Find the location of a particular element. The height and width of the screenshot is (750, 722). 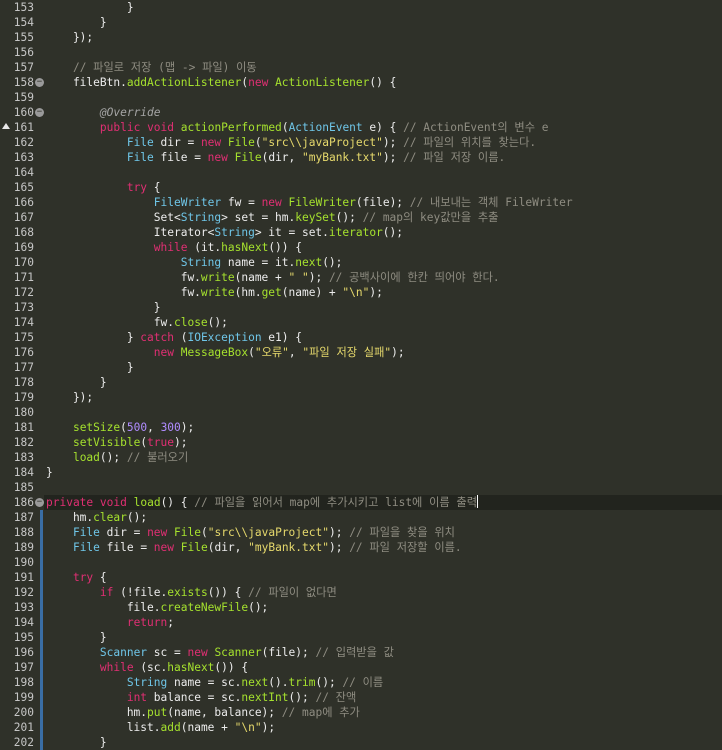

code-line: 178 } is located at coordinates (361, 382).